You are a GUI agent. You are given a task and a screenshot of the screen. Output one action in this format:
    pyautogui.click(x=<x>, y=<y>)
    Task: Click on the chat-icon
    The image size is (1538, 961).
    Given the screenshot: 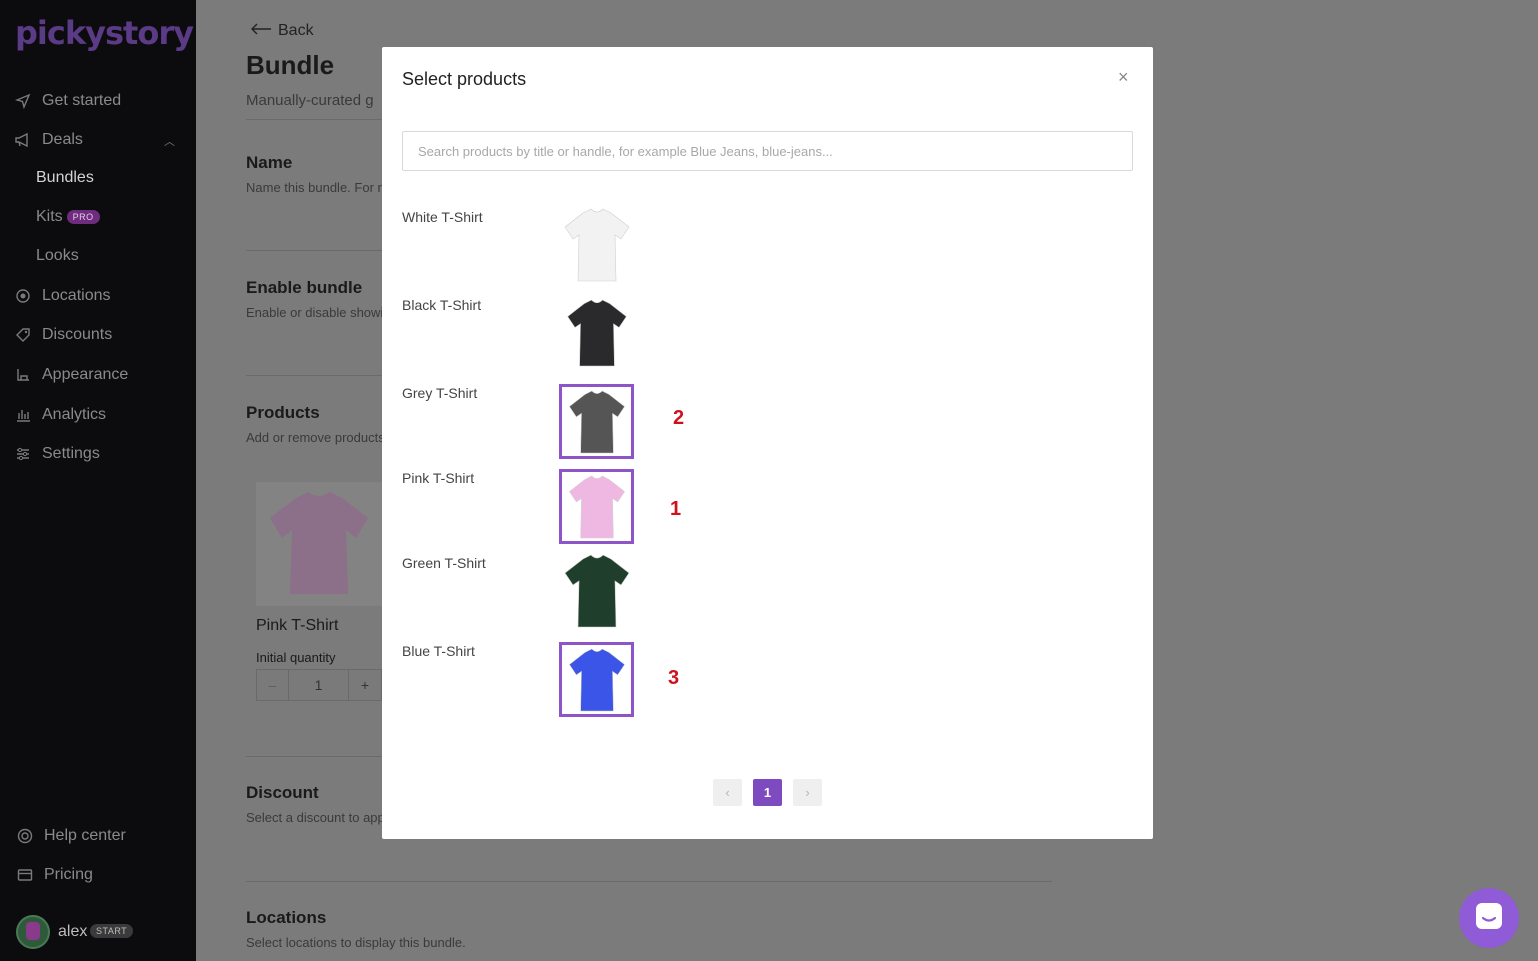 What is the action you would take?
    pyautogui.click(x=1489, y=918)
    